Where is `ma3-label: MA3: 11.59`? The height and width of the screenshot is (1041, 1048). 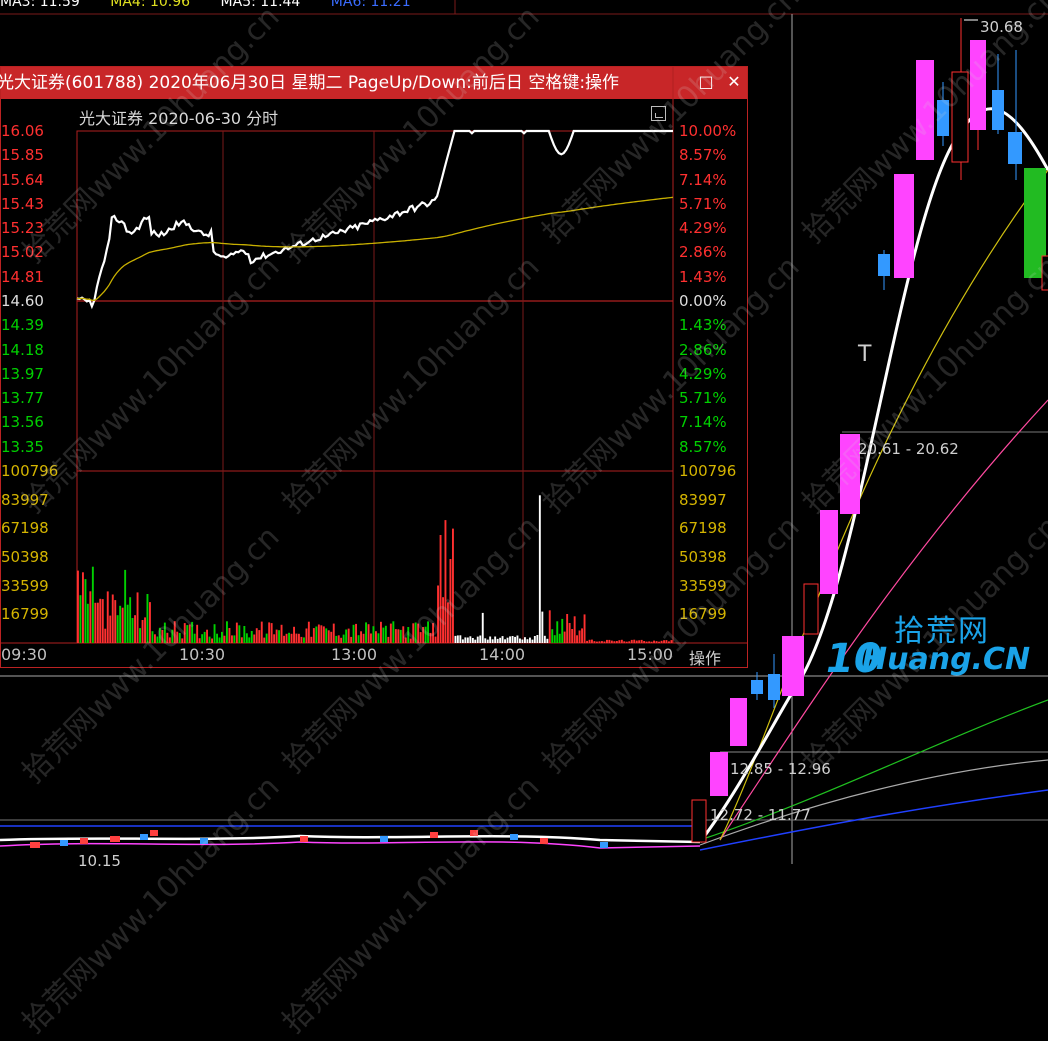 ma3-label: MA3: 11.59 is located at coordinates (40, 5).